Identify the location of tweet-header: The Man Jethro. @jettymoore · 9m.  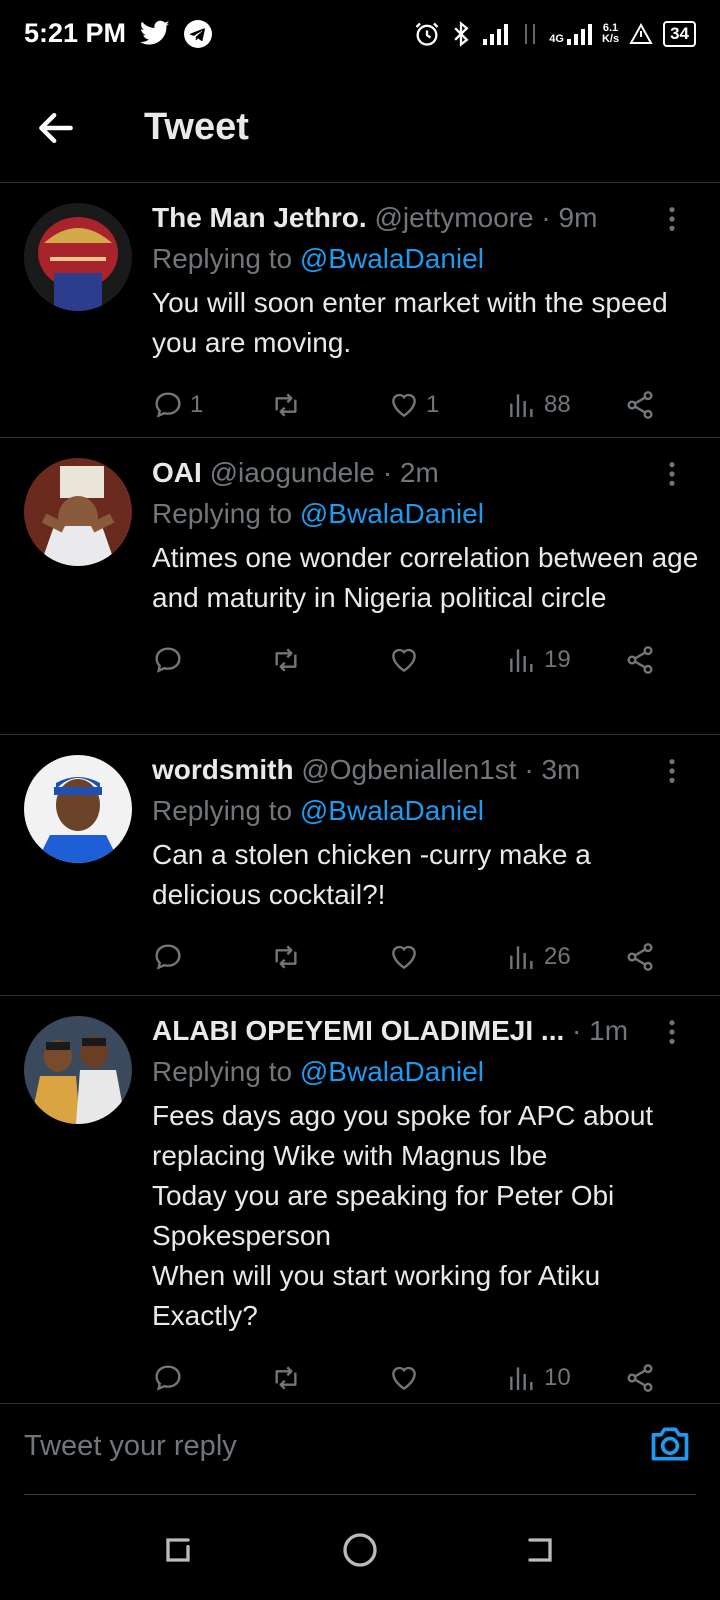
(426, 218).